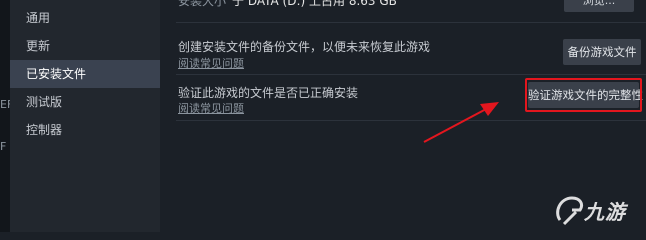  I want to click on watermark-text: 九游, so click(605, 212).